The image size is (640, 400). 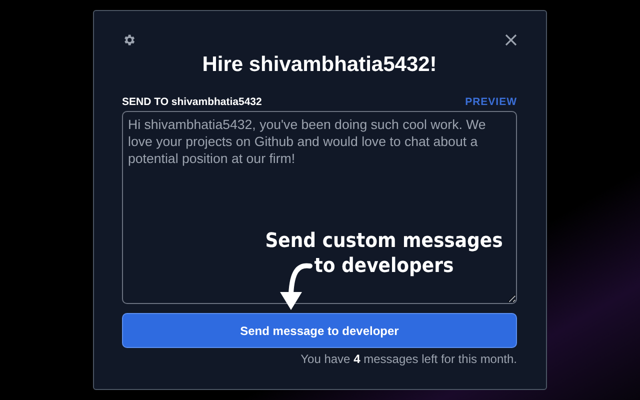 I want to click on settings-icon, so click(x=129, y=40).